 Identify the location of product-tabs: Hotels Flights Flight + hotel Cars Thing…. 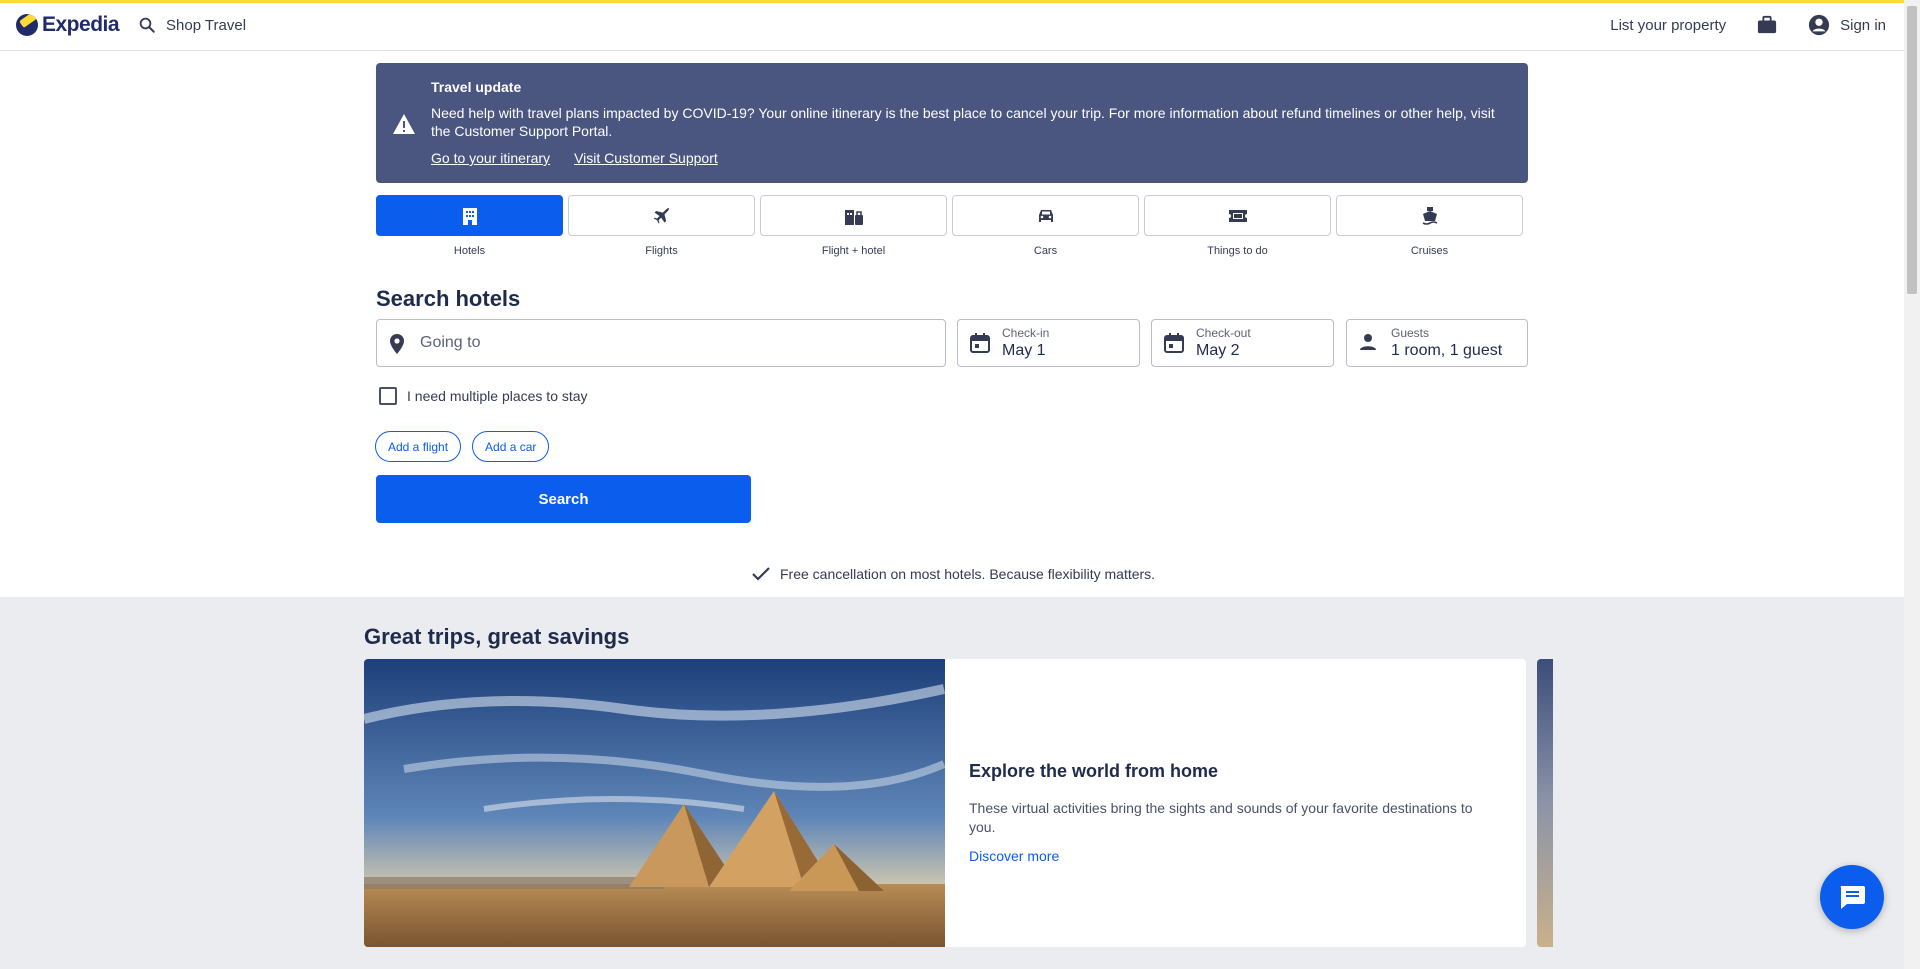
(949, 226).